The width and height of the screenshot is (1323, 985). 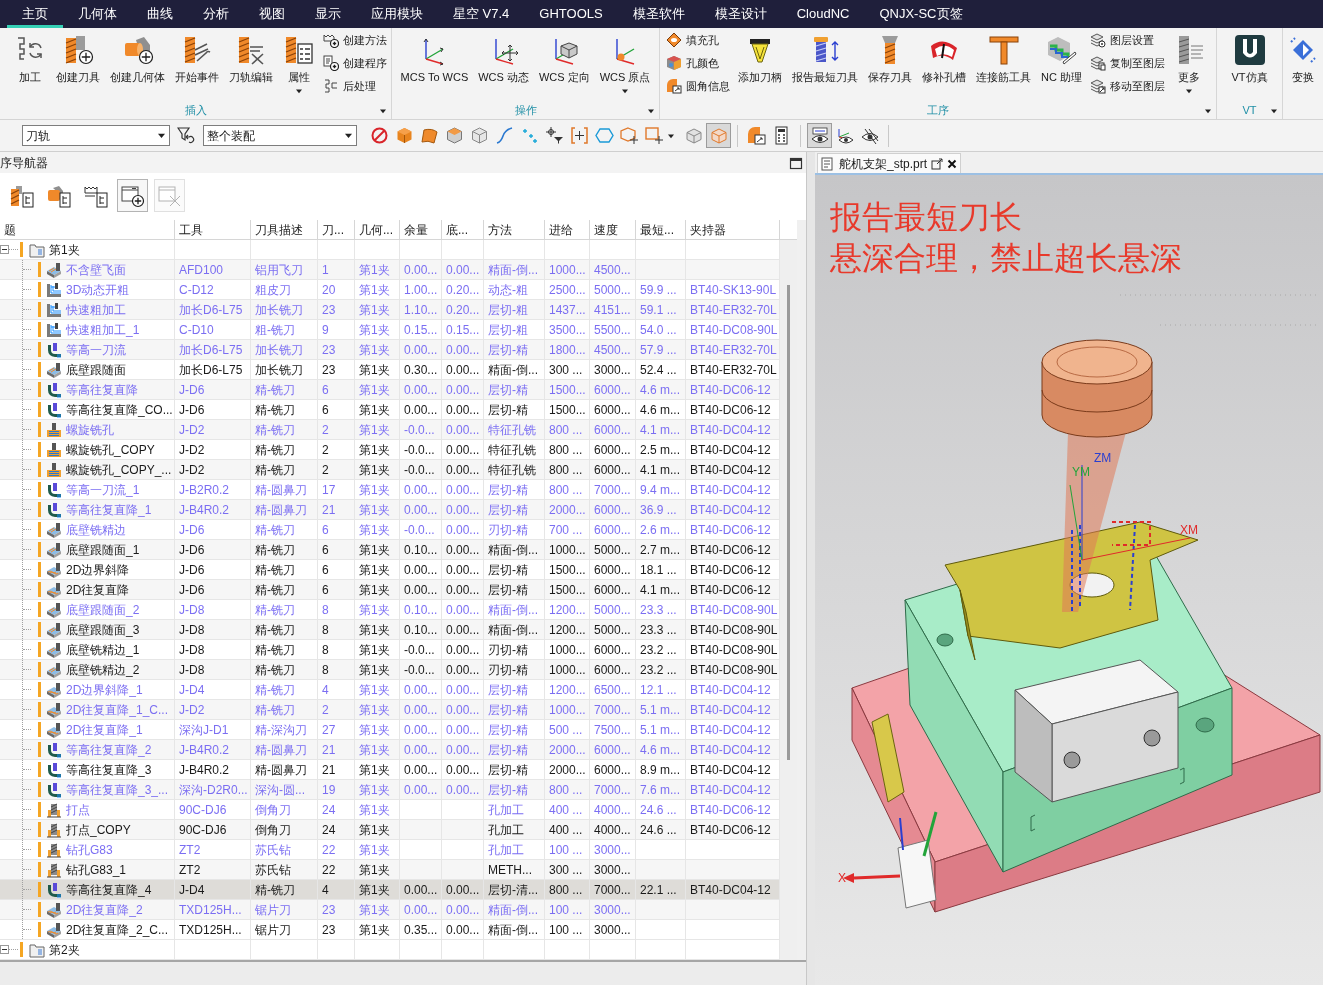 I want to click on menu-tab: 显示, so click(x=328, y=14).